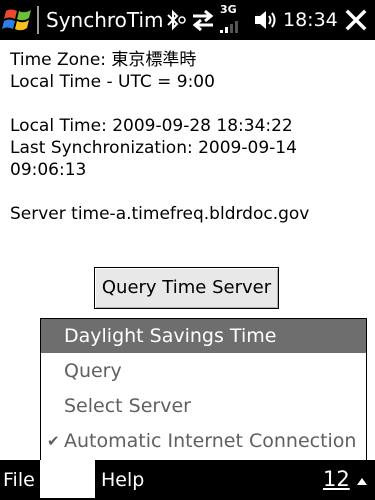  What do you see at coordinates (93, 371) in the screenshot?
I see `menu-item-label: Query` at bounding box center [93, 371].